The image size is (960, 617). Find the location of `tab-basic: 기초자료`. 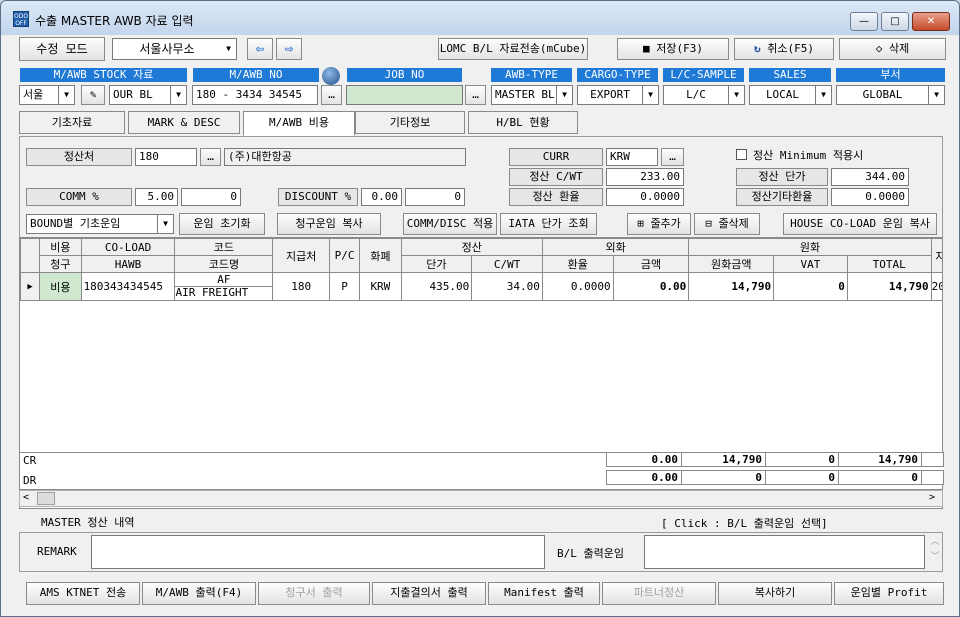

tab-basic: 기초자료 is located at coordinates (72, 122).